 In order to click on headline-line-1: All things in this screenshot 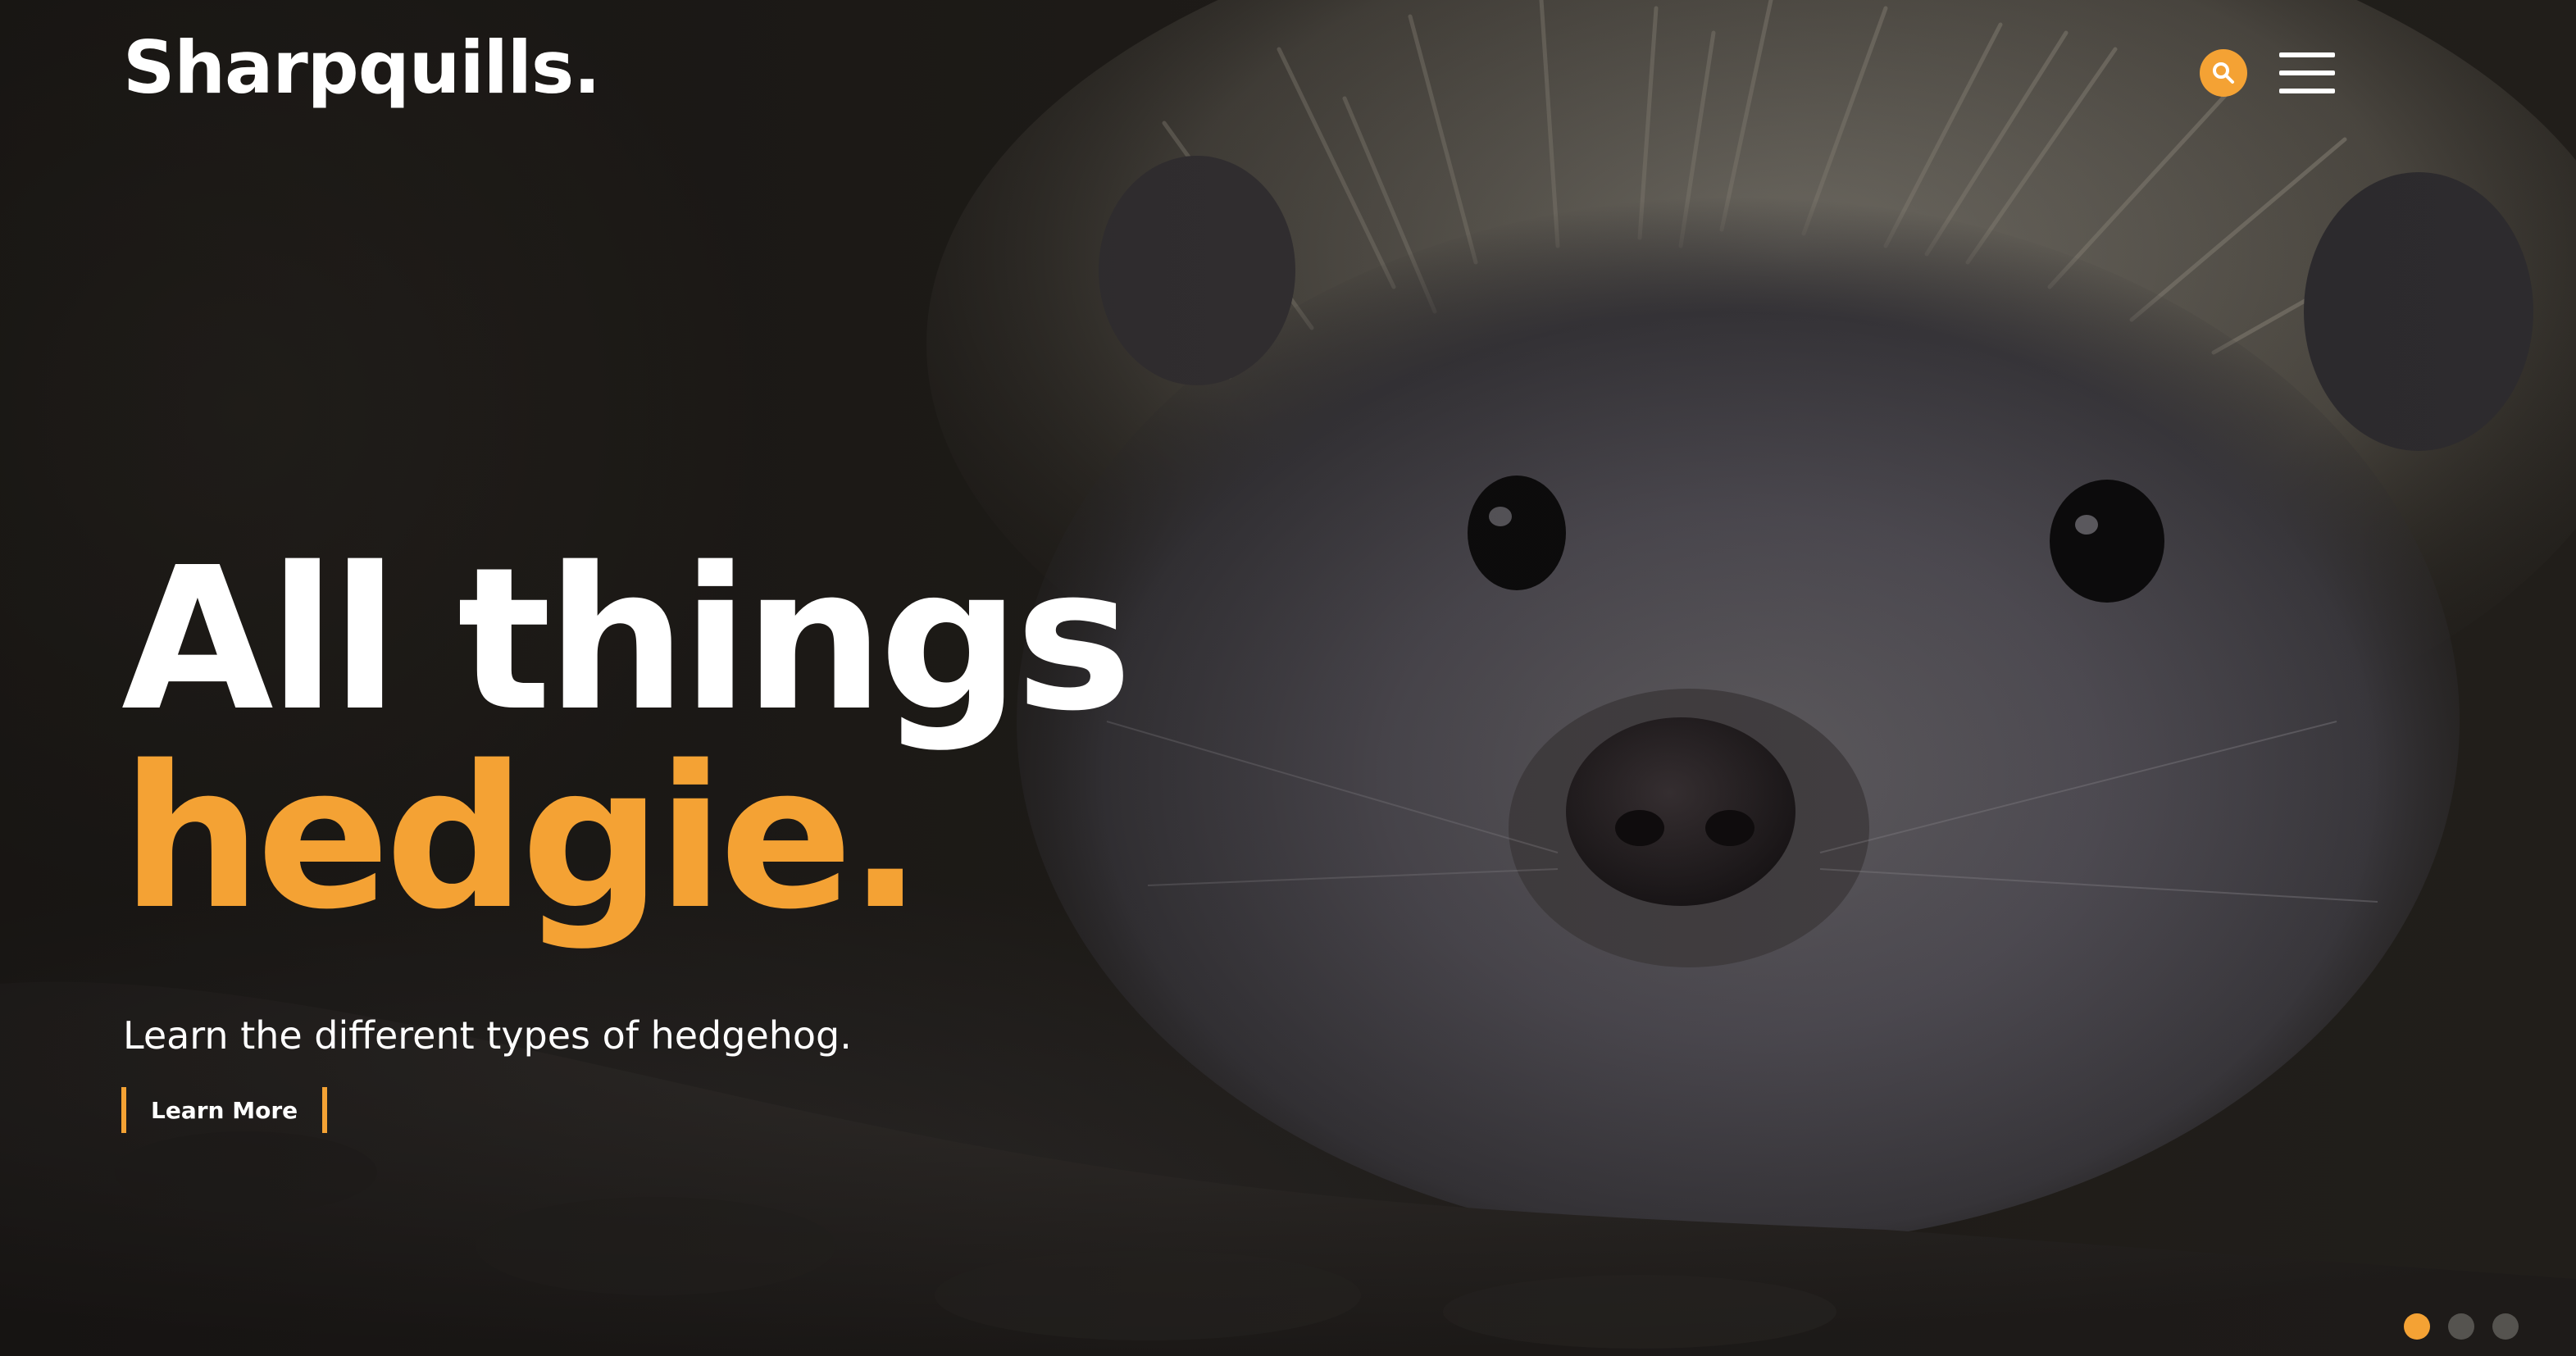, I will do `click(626, 639)`.